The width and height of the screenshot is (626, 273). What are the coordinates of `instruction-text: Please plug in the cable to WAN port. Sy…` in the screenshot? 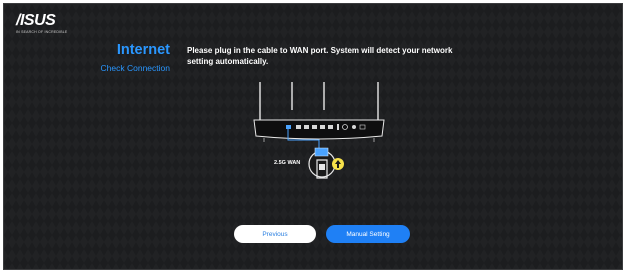 It's located at (320, 56).